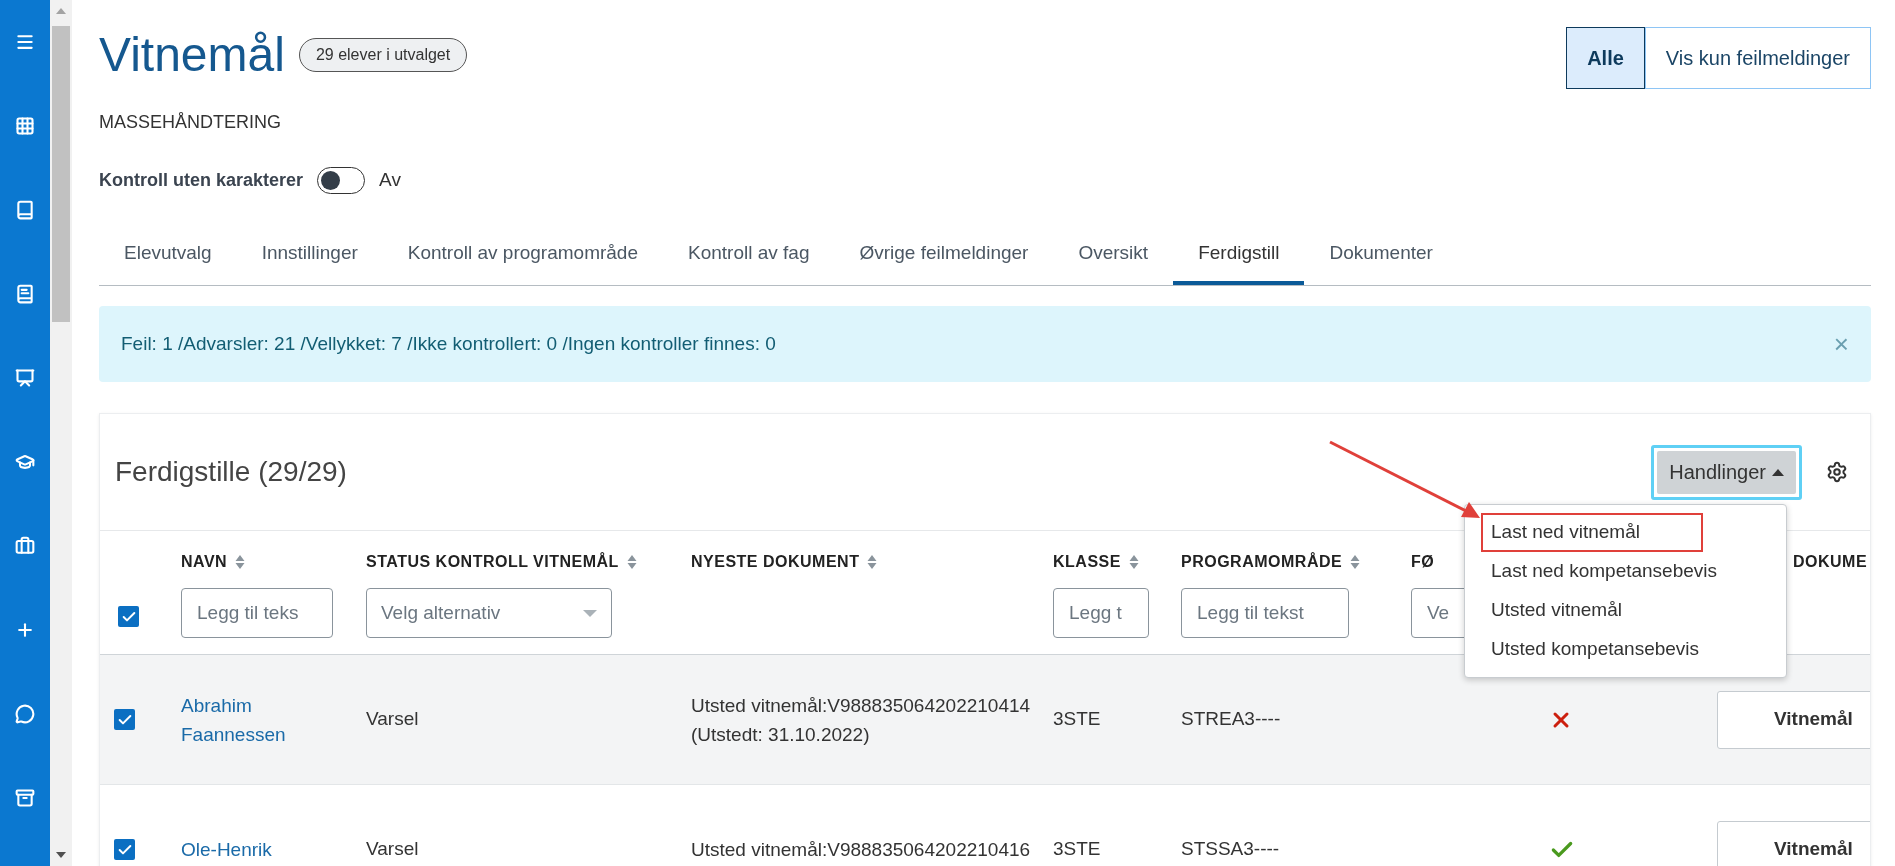 This screenshot has height=866, width=1895. I want to click on table-cell-text: STSSA3----, so click(1231, 849).